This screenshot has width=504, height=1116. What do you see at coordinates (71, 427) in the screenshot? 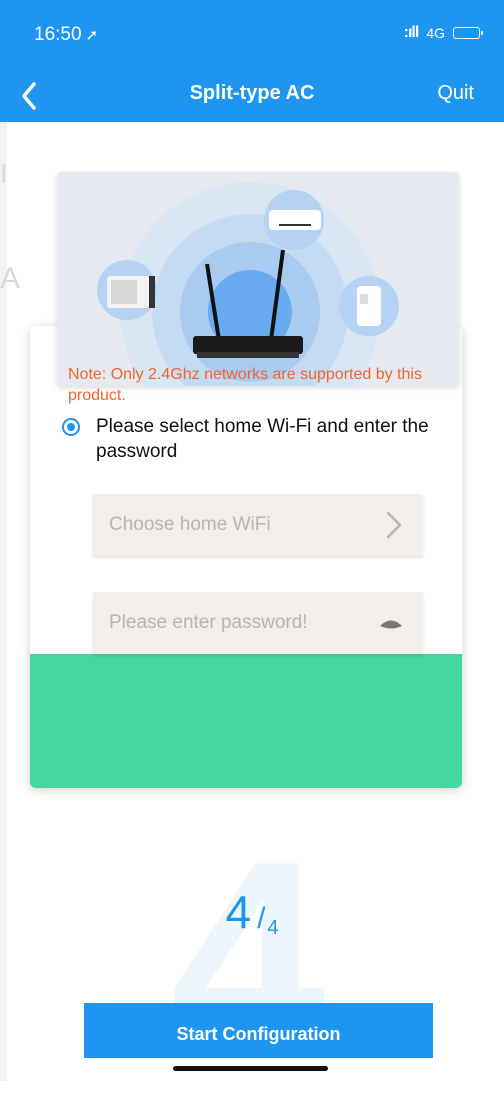
I see `radio-selected-icon` at bounding box center [71, 427].